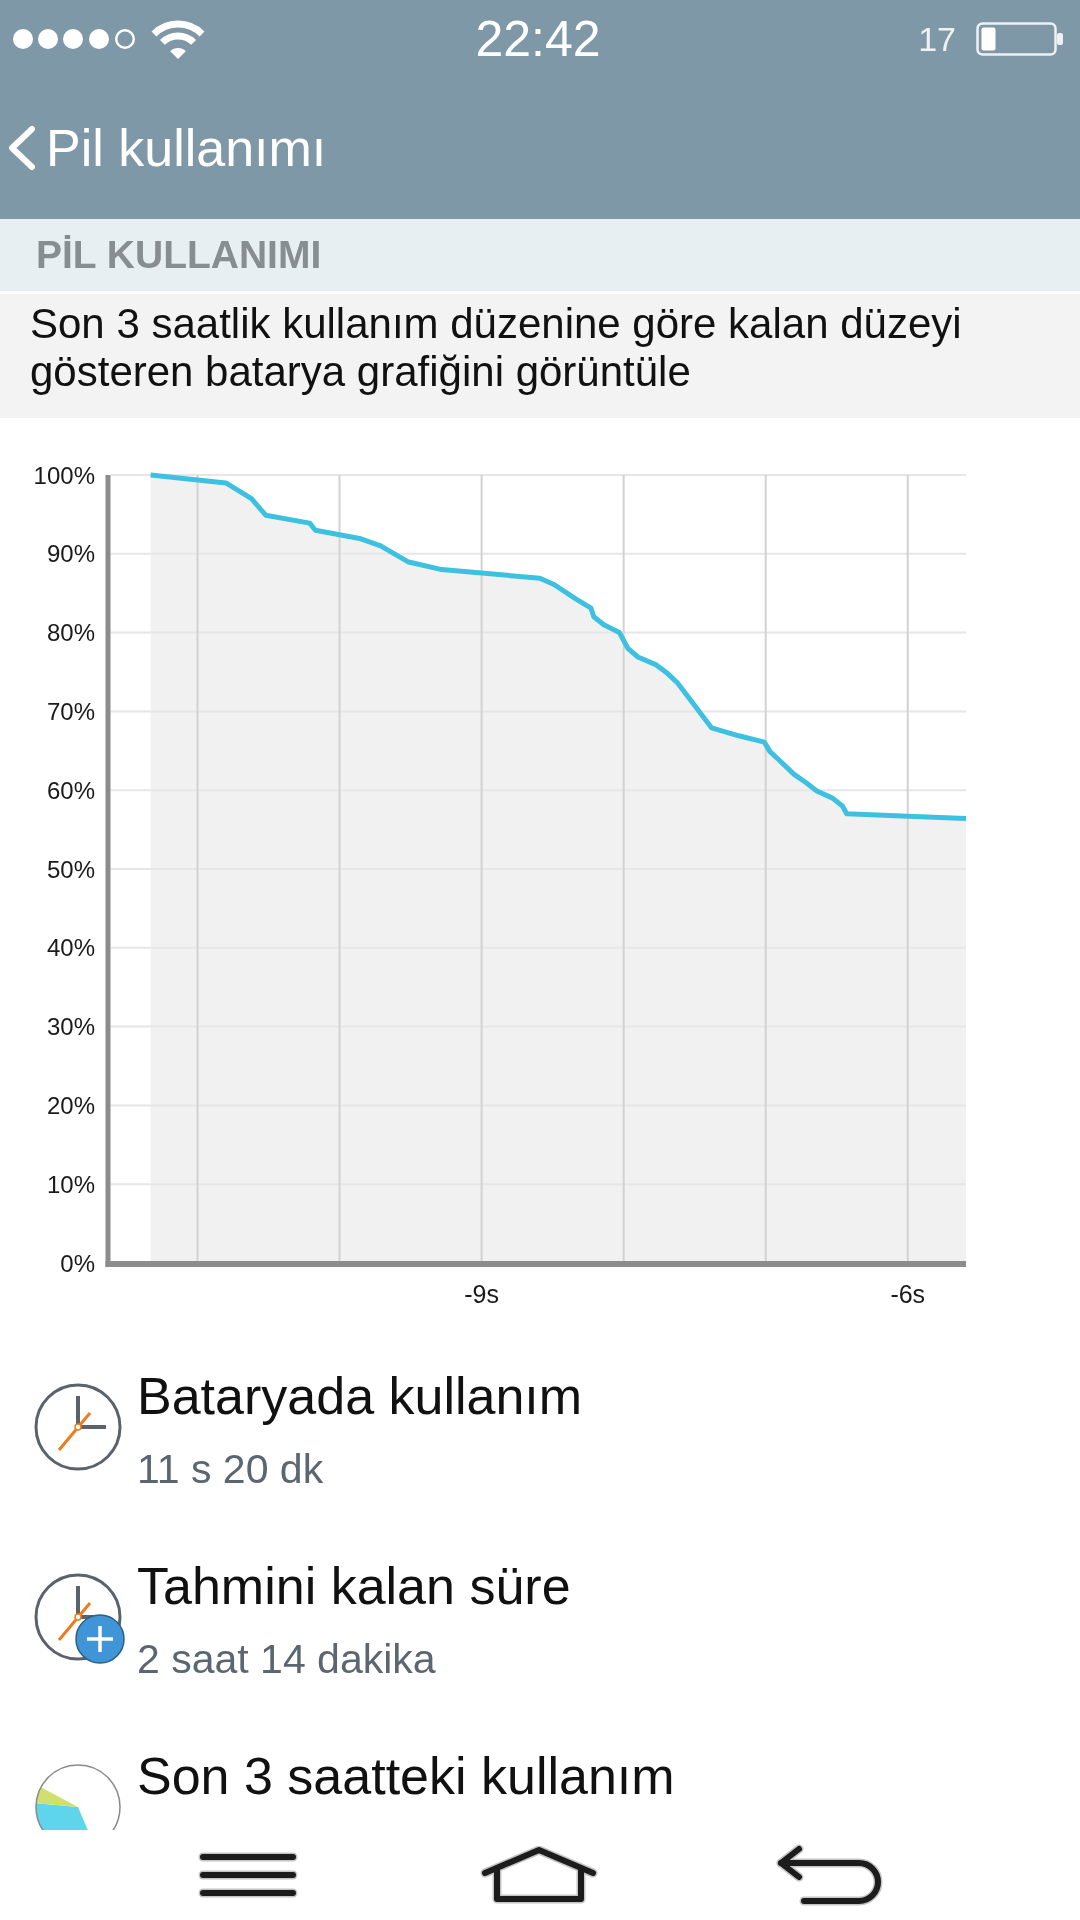 Image resolution: width=1080 pixels, height=1920 pixels. I want to click on item-title: Son 3 saatteki kullanım, so click(406, 1776).